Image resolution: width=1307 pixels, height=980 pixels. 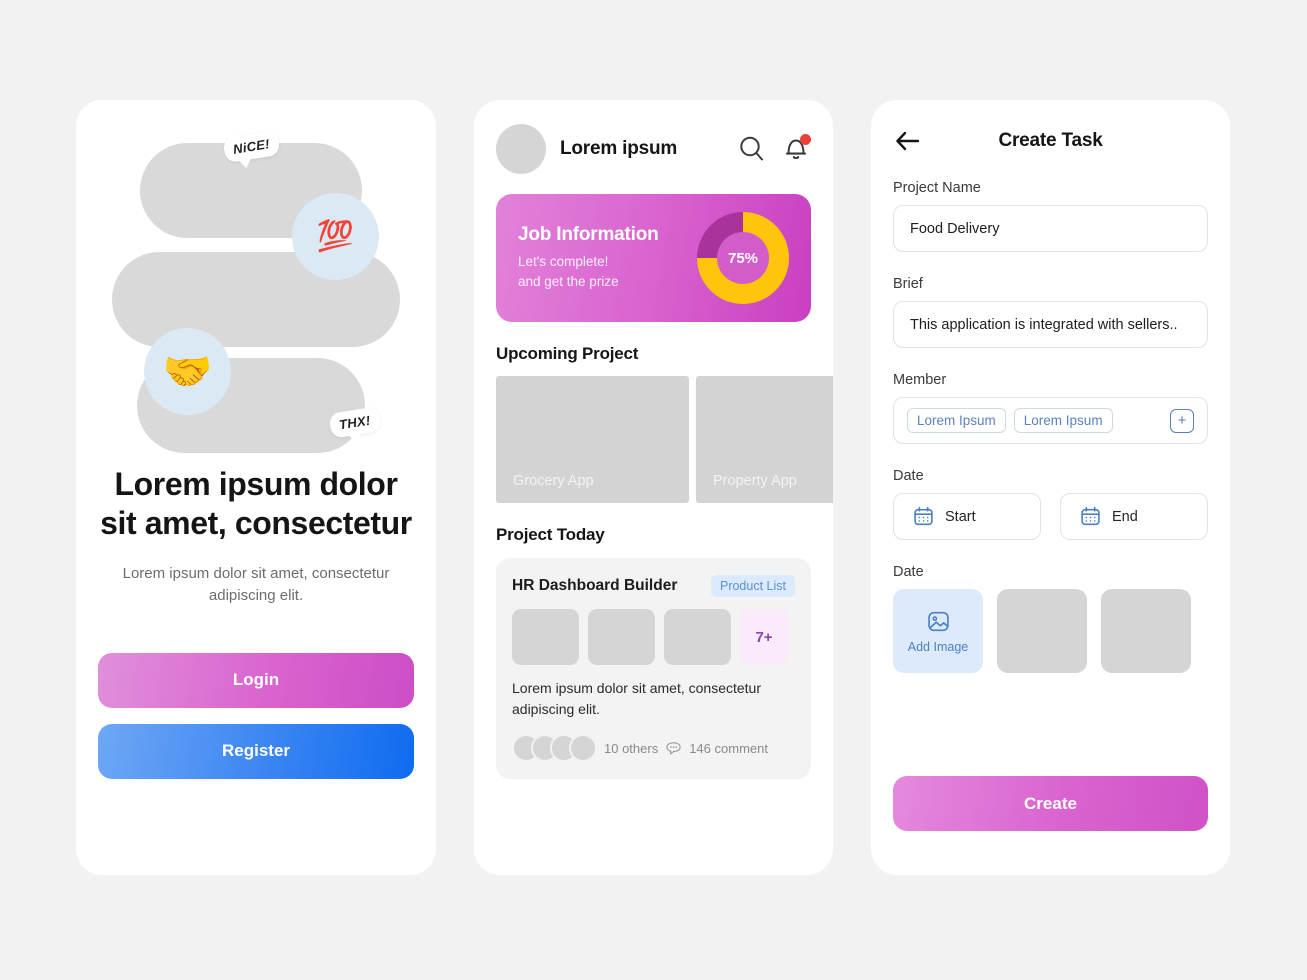 What do you see at coordinates (805, 139) in the screenshot?
I see `notification-dot` at bounding box center [805, 139].